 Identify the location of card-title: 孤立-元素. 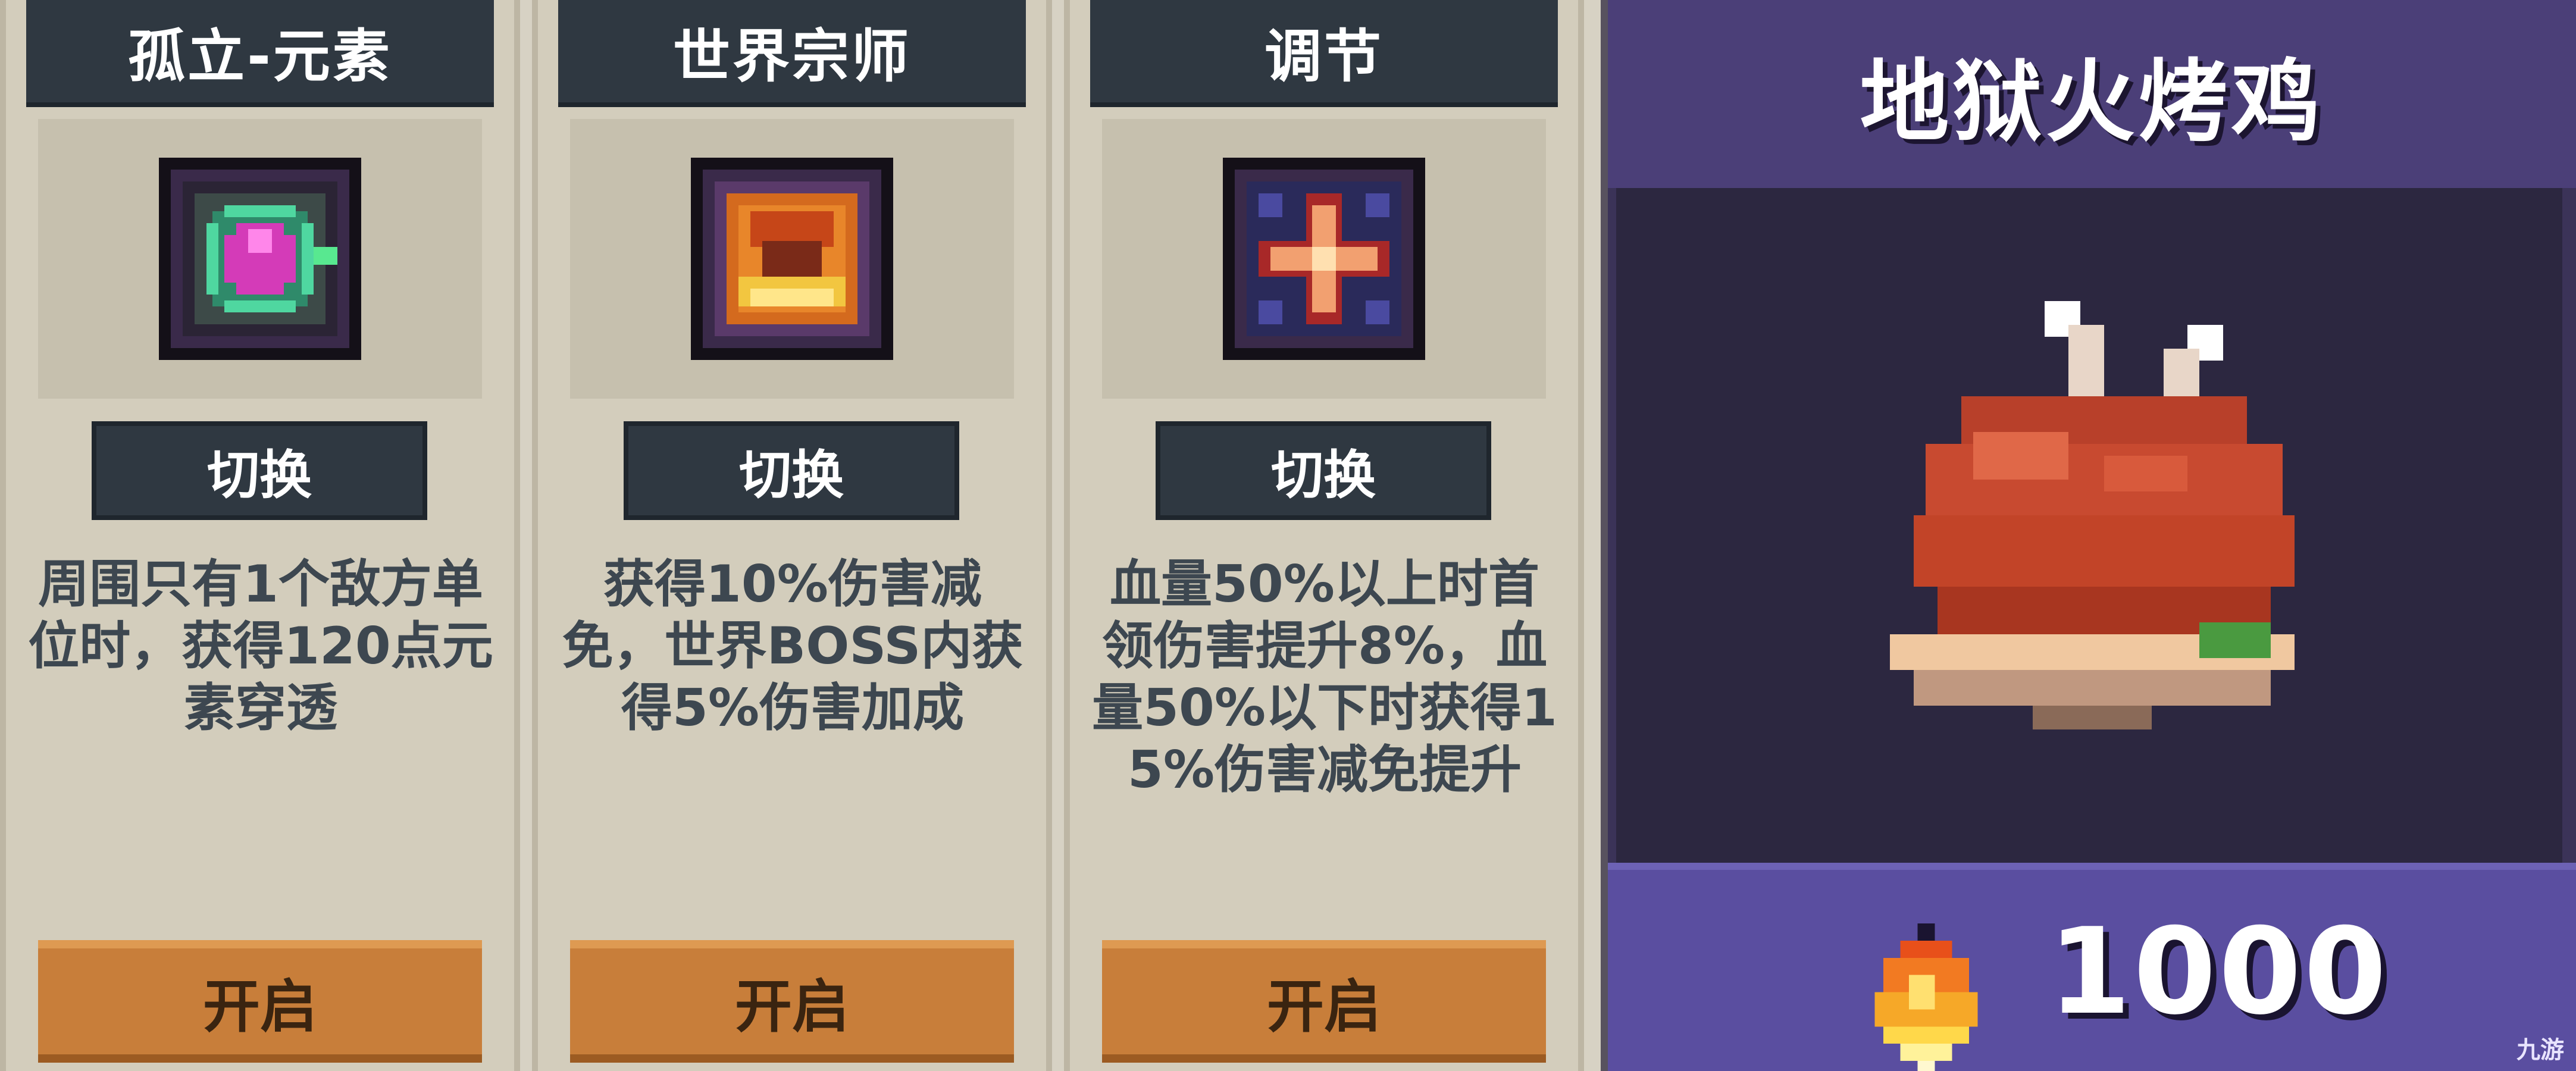
(260, 53).